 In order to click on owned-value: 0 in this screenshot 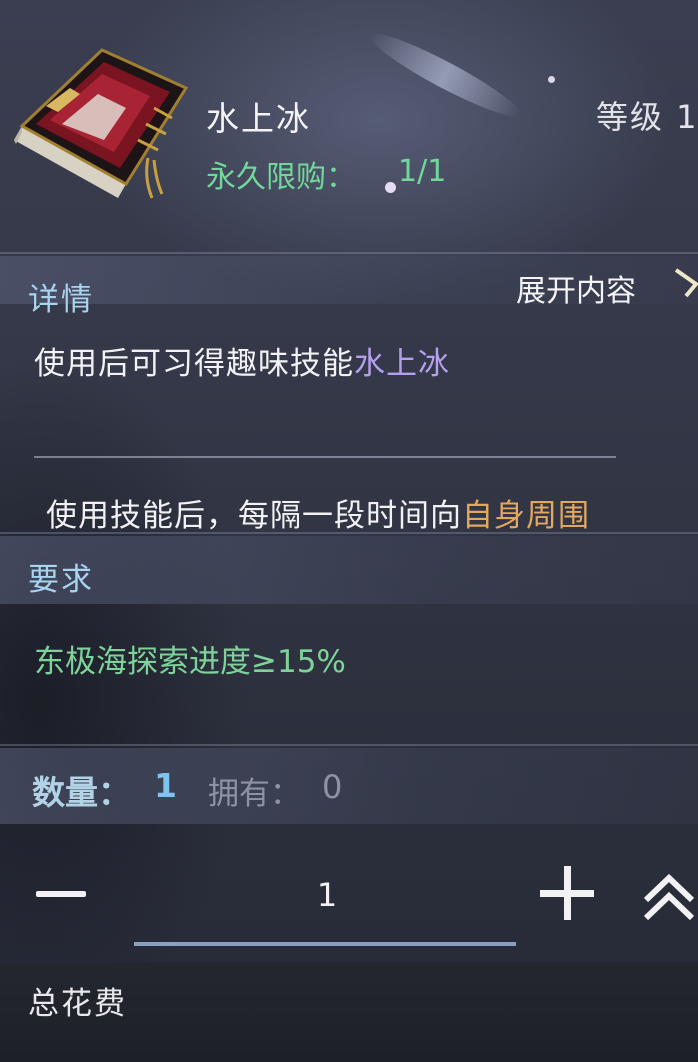, I will do `click(332, 787)`.